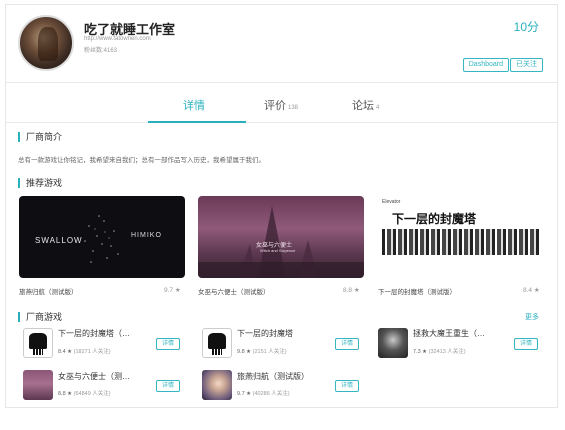 The width and height of the screenshot is (565, 430). I want to click on dashboard-button: Dashboard, so click(485, 65).